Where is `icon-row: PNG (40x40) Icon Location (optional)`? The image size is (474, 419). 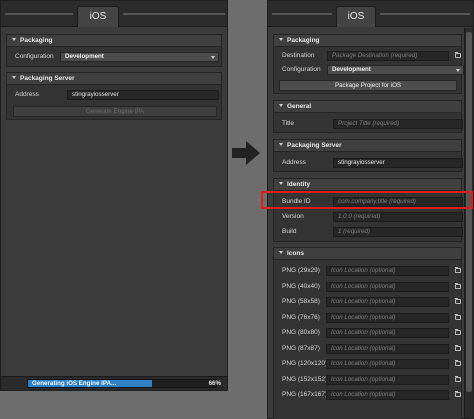
icon-row: PNG (40x40) Icon Location (optional) is located at coordinates (367, 287).